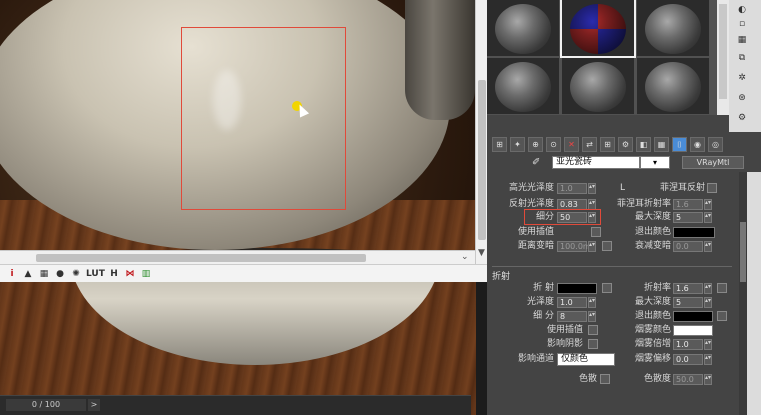  I want to click on hsv-button: H, so click(114, 274).